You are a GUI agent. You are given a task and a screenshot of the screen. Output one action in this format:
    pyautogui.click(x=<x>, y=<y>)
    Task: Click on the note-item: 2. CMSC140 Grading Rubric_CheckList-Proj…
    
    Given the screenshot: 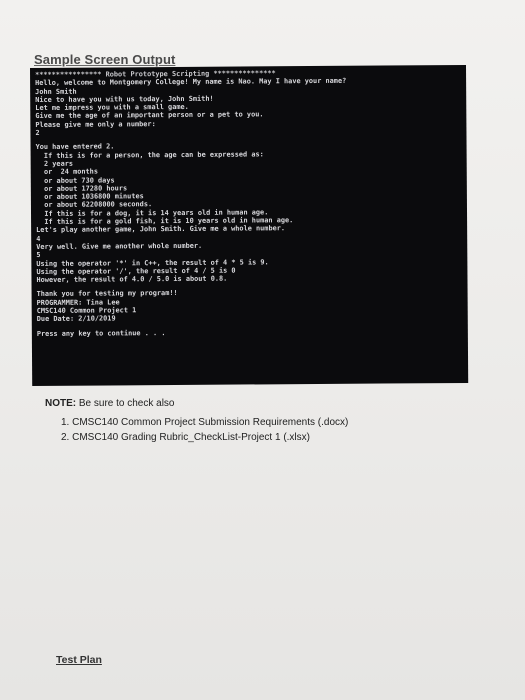 What is the action you would take?
    pyautogui.click(x=185, y=437)
    